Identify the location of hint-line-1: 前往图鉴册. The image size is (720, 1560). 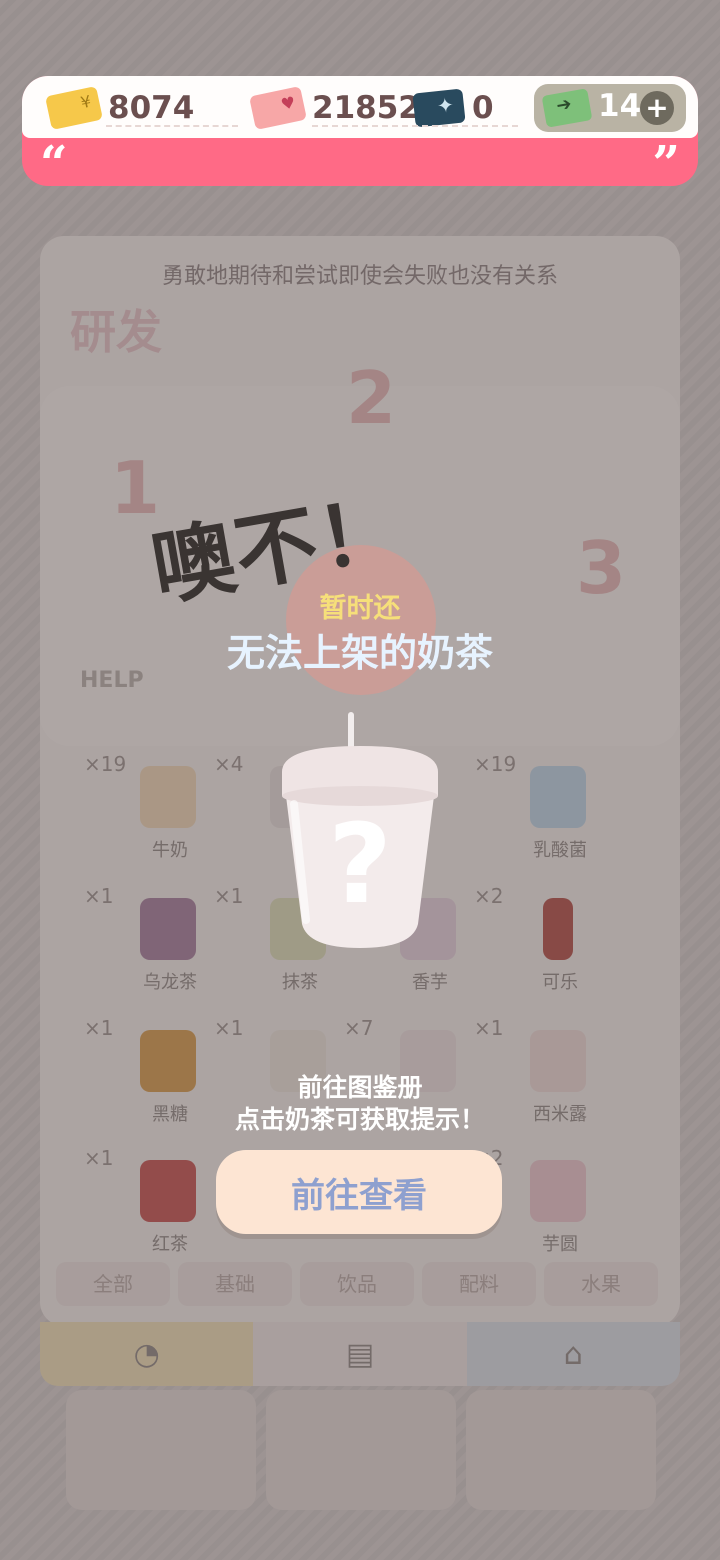
(360, 1087).